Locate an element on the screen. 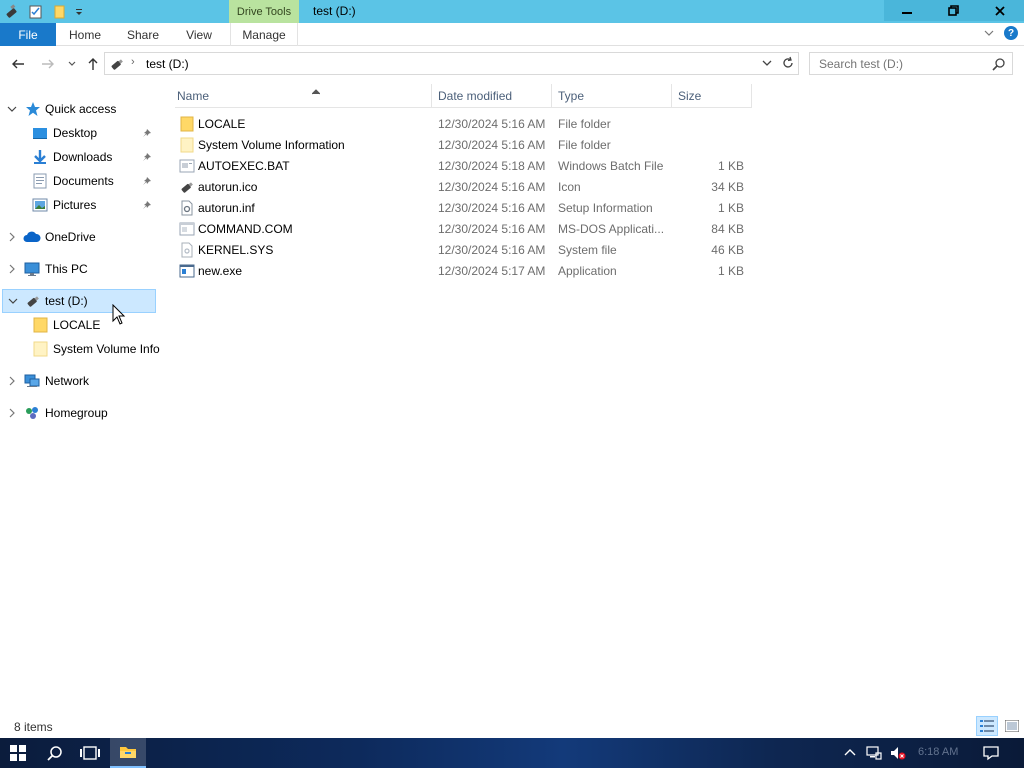  close-button is located at coordinates (1000, 10).